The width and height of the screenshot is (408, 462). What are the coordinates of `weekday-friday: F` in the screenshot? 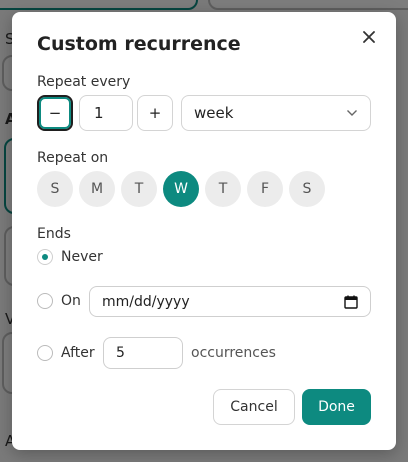 It's located at (265, 189).